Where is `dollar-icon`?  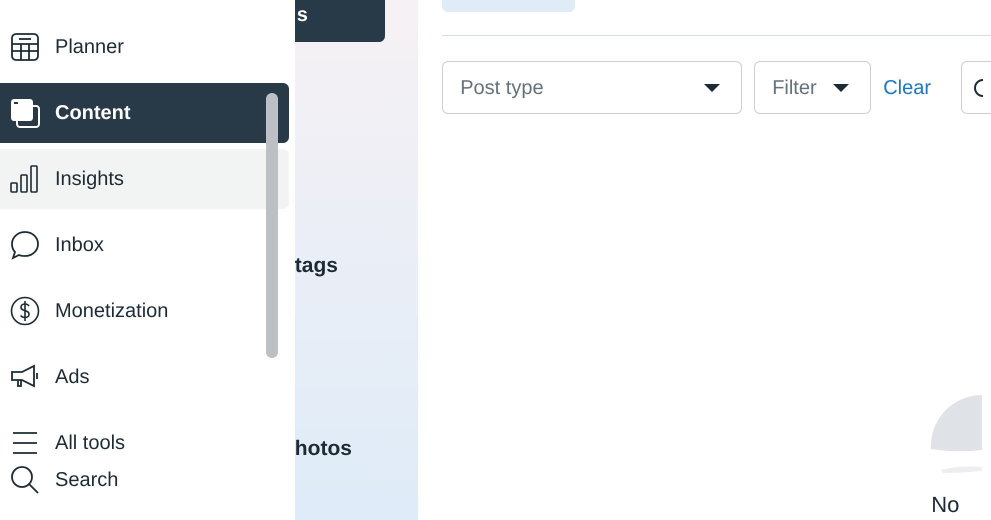 dollar-icon is located at coordinates (25, 311).